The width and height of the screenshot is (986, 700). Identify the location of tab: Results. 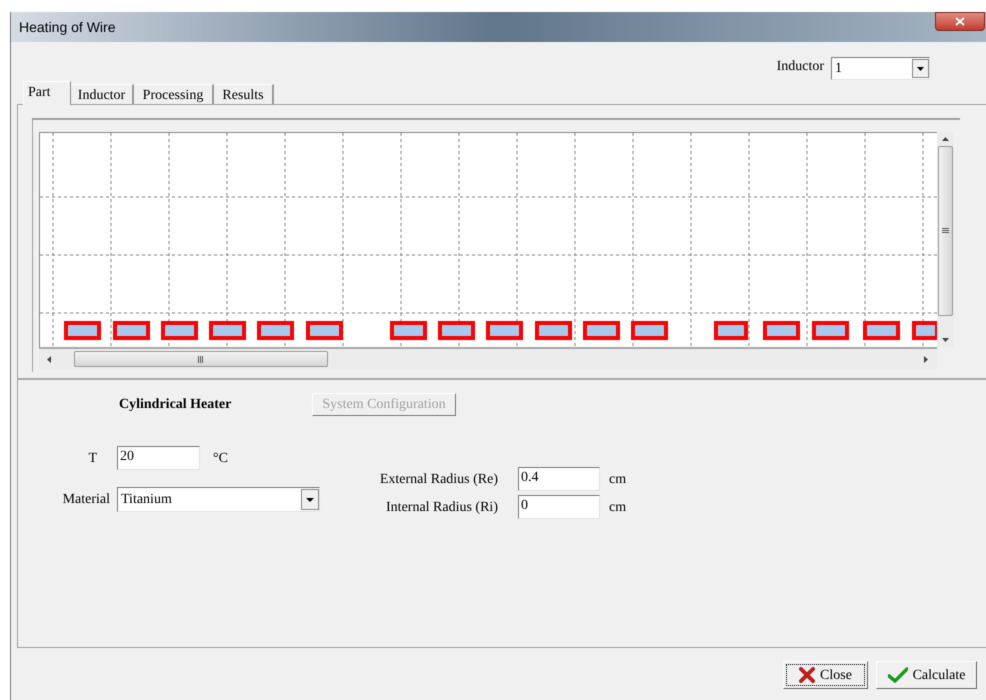
(244, 94).